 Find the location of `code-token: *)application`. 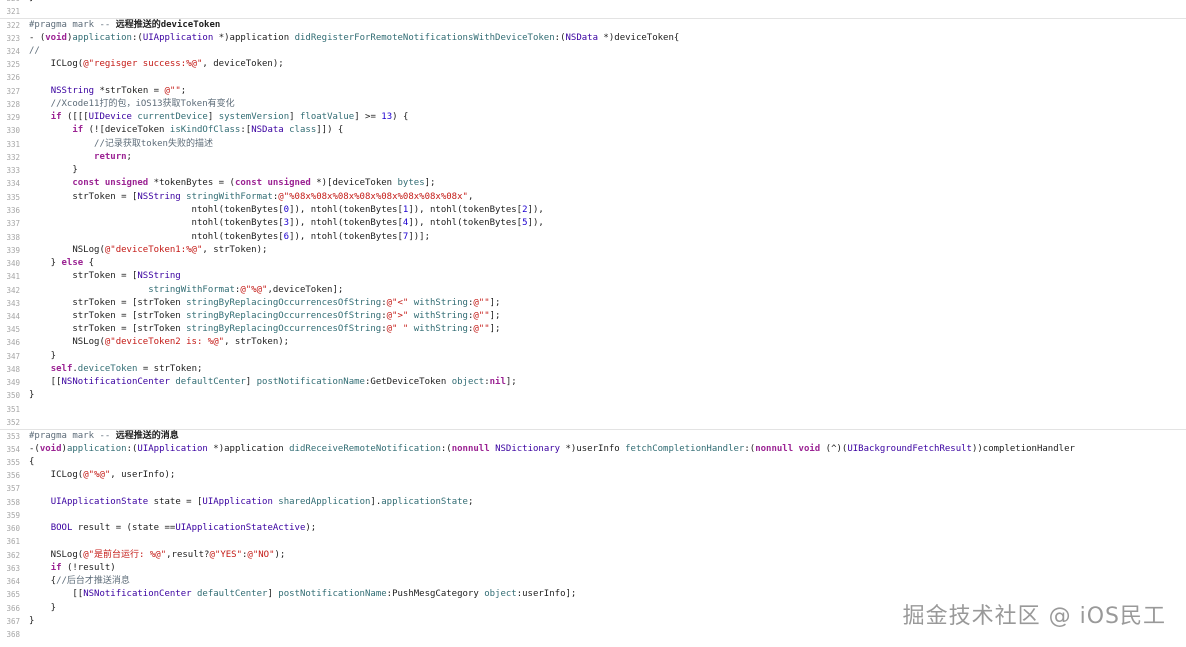

code-token: *)application is located at coordinates (254, 38).